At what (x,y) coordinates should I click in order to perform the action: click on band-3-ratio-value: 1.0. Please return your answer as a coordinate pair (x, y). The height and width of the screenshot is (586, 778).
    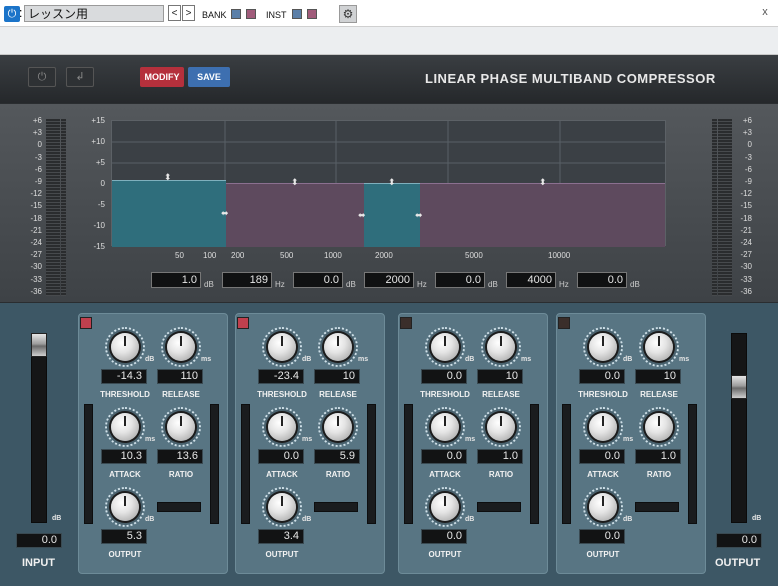
    Looking at the image, I should click on (500, 456).